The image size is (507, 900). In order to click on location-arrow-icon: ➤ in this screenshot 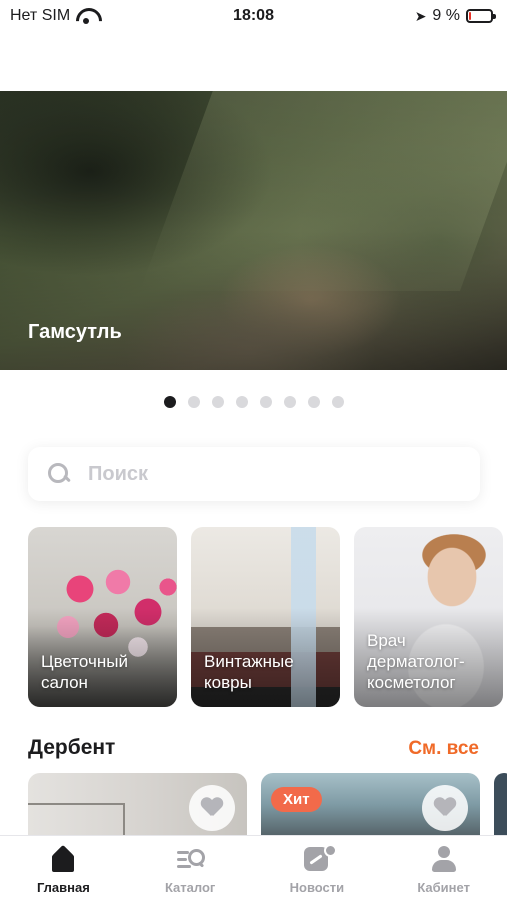, I will do `click(420, 15)`.